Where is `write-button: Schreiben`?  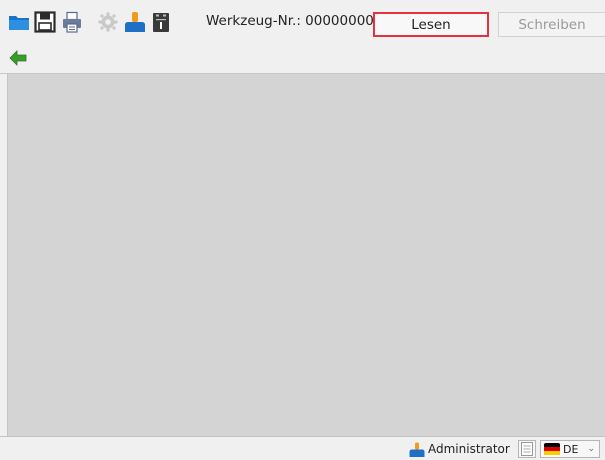
write-button: Schreiben is located at coordinates (551, 24).